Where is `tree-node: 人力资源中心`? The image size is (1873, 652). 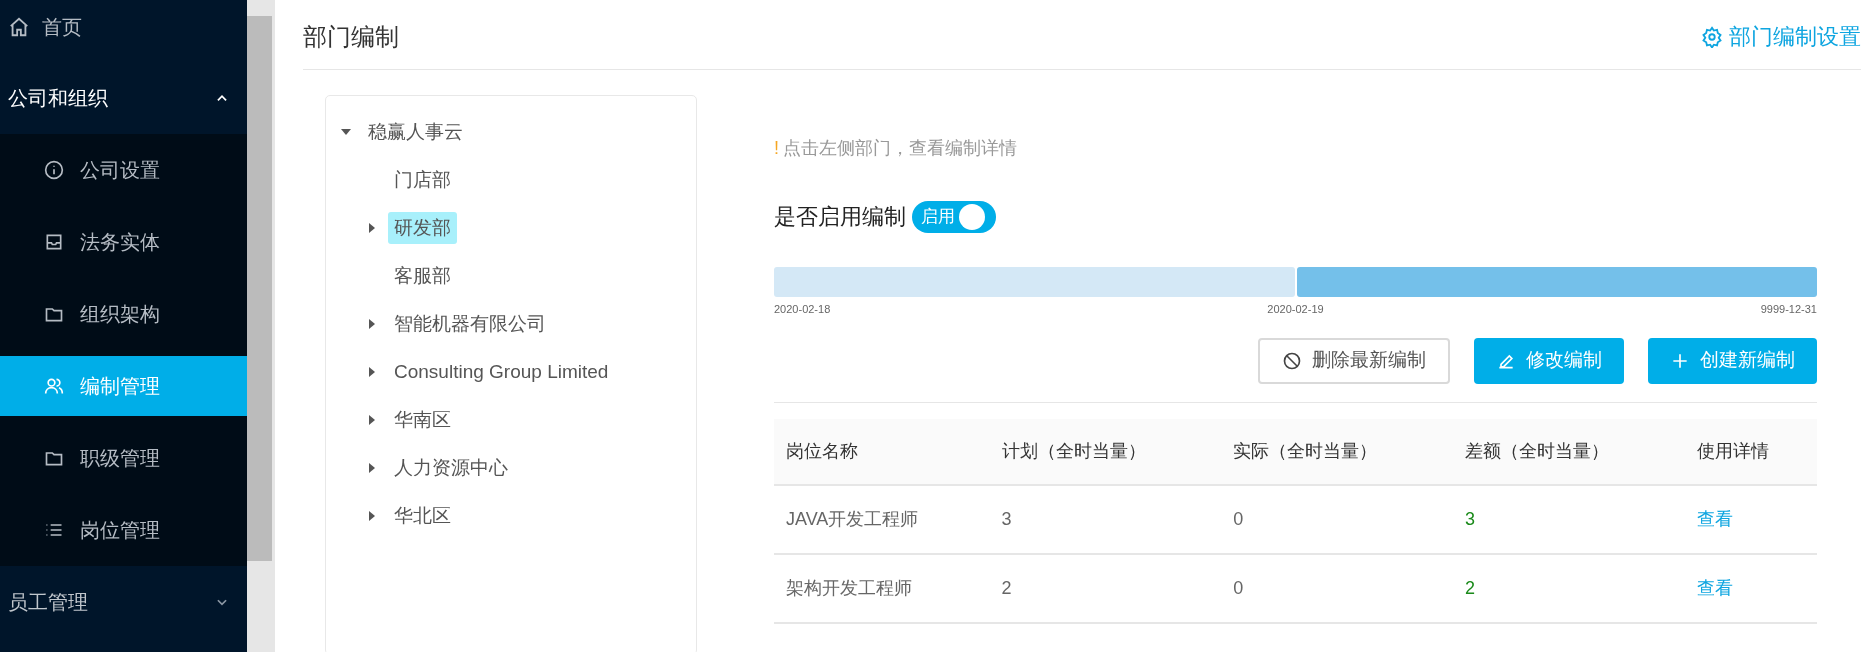
tree-node: 人力资源中心 is located at coordinates (451, 468).